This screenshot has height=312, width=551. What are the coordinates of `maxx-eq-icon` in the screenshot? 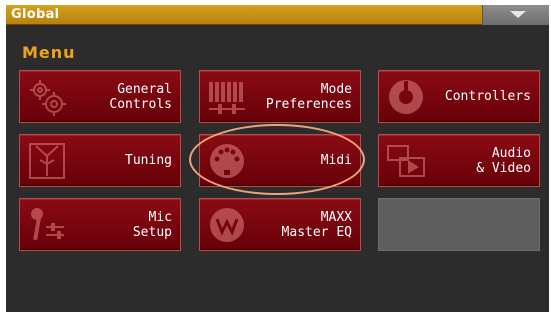 It's located at (227, 225).